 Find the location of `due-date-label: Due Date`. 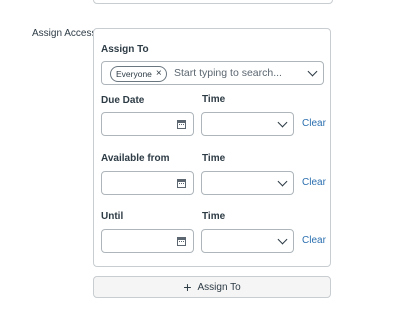

due-date-label: Due Date is located at coordinates (123, 100).